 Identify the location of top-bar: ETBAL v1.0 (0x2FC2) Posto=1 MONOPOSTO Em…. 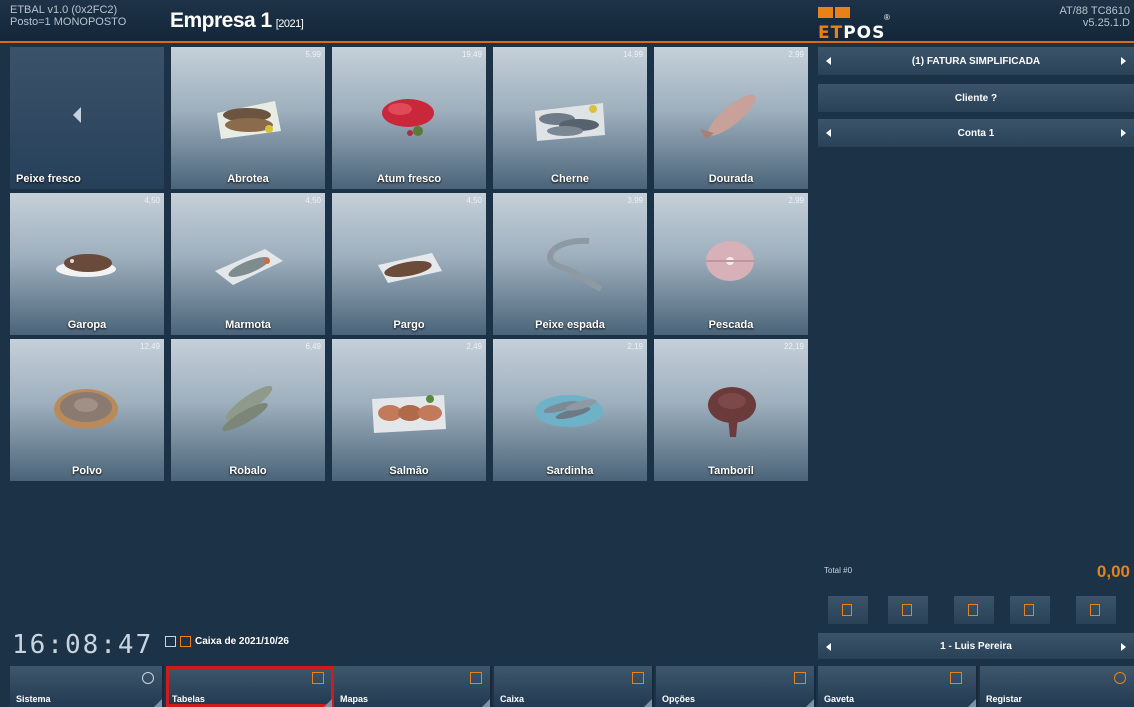
(567, 21).